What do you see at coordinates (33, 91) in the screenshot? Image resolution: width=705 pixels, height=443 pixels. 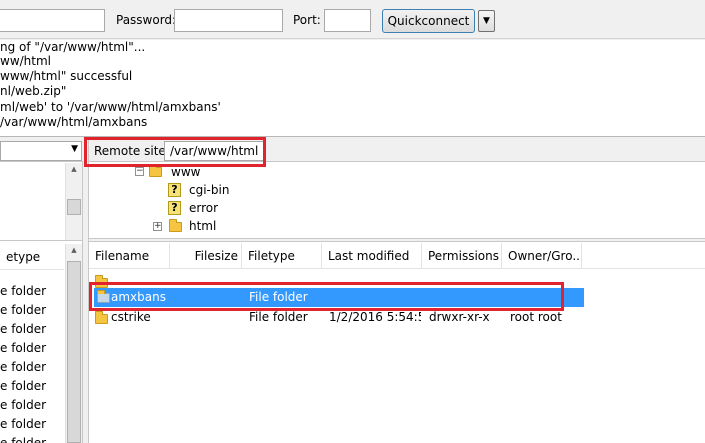 I see `log-line: nl/web.zip"` at bounding box center [33, 91].